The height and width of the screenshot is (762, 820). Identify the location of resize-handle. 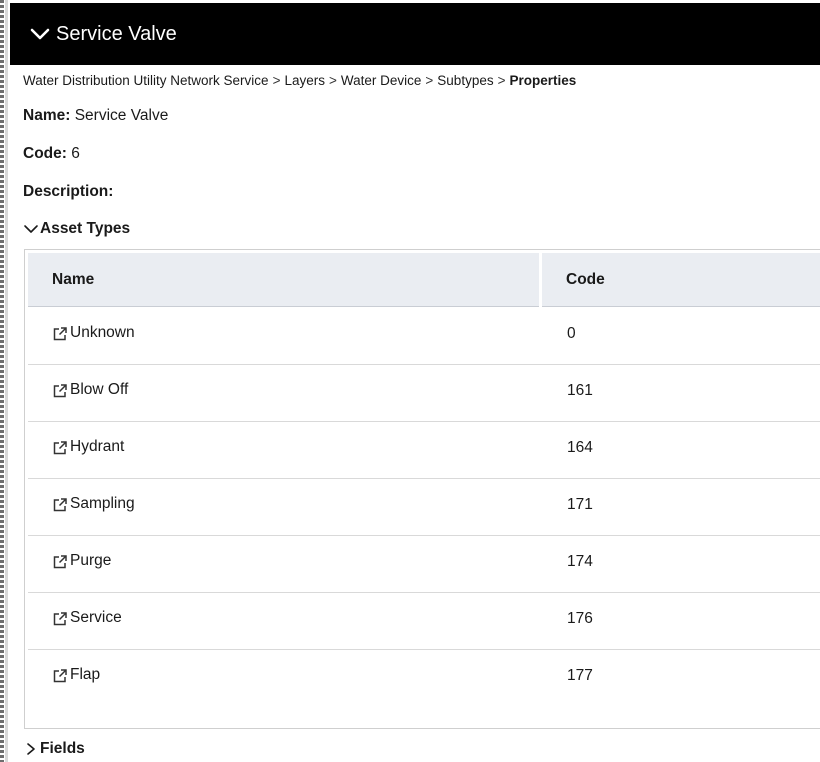
(2, 381).